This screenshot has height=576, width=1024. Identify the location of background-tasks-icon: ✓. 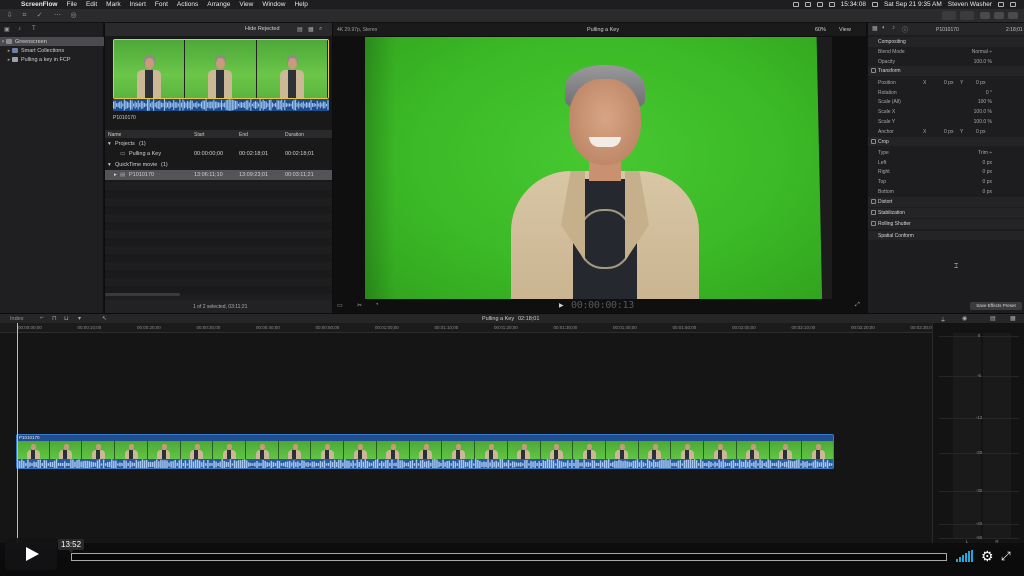
(39, 15).